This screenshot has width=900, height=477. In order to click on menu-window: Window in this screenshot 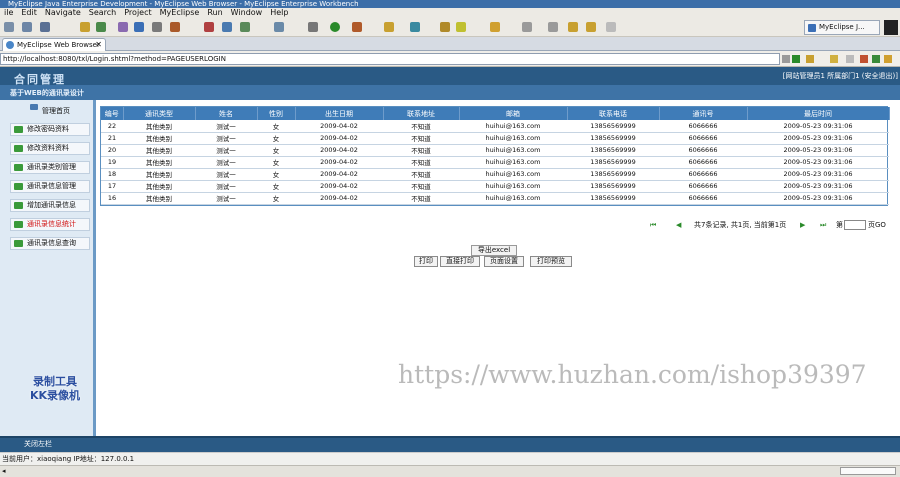, I will do `click(247, 13)`.